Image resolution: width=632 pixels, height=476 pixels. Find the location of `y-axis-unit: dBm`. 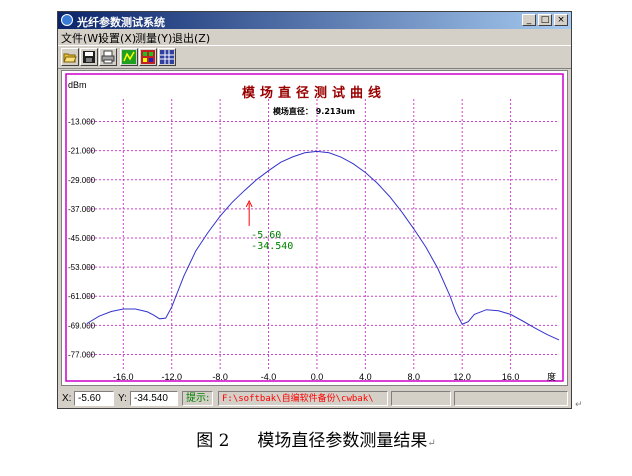

y-axis-unit: dBm is located at coordinates (77, 85).